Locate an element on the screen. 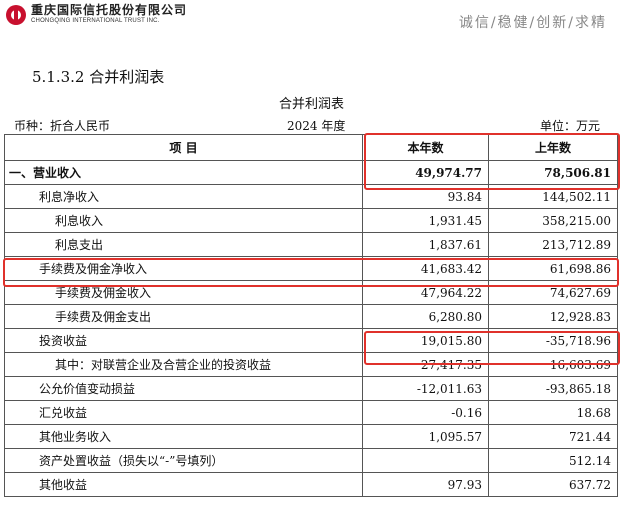  row-prior: 74,627.69 is located at coordinates (553, 292).